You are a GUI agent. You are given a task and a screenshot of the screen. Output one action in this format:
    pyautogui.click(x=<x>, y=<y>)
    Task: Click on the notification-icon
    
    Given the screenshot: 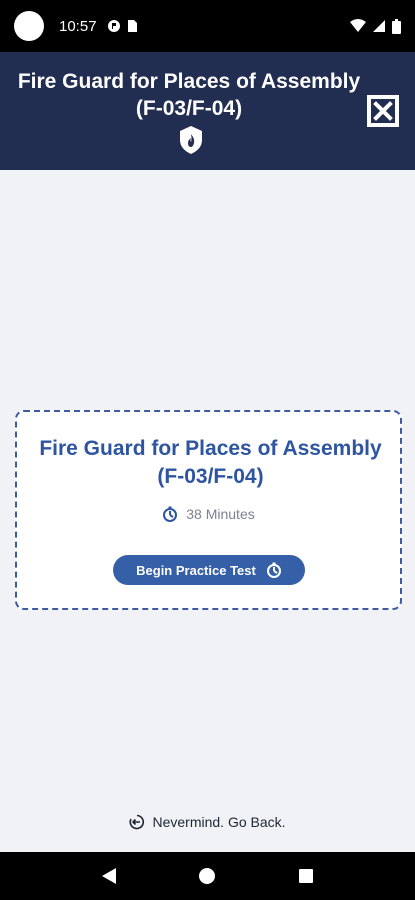 What is the action you would take?
    pyautogui.click(x=113, y=26)
    